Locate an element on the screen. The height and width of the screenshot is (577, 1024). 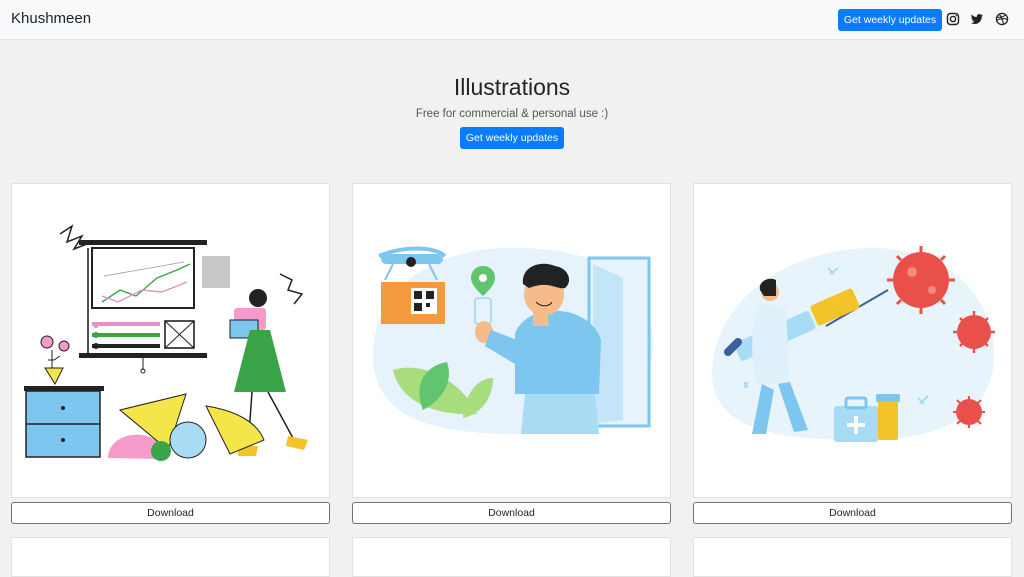
dribbble-icon is located at coordinates (1002, 19).